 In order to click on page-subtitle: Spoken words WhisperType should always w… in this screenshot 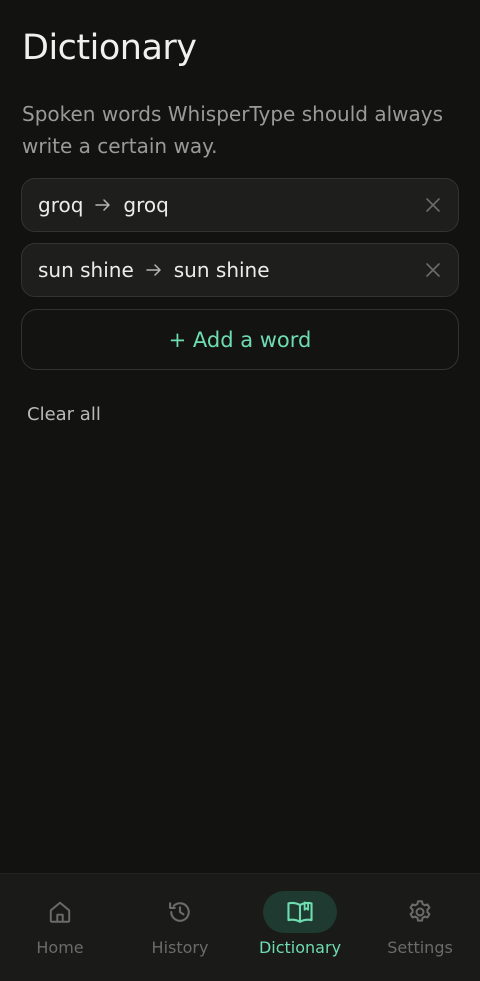, I will do `click(233, 130)`.